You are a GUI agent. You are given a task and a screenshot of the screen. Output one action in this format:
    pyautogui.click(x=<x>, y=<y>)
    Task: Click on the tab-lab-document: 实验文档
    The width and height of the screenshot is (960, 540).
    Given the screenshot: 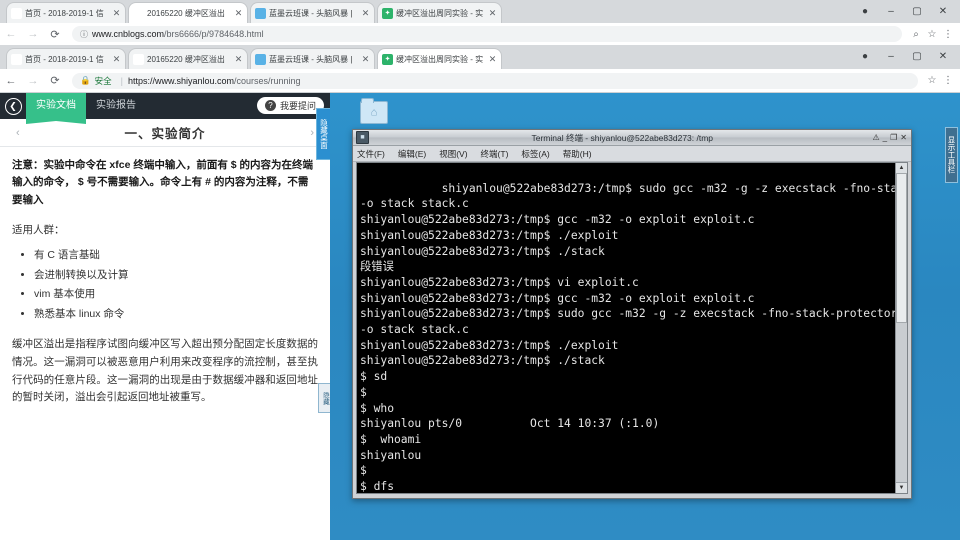 What is the action you would take?
    pyautogui.click(x=56, y=108)
    